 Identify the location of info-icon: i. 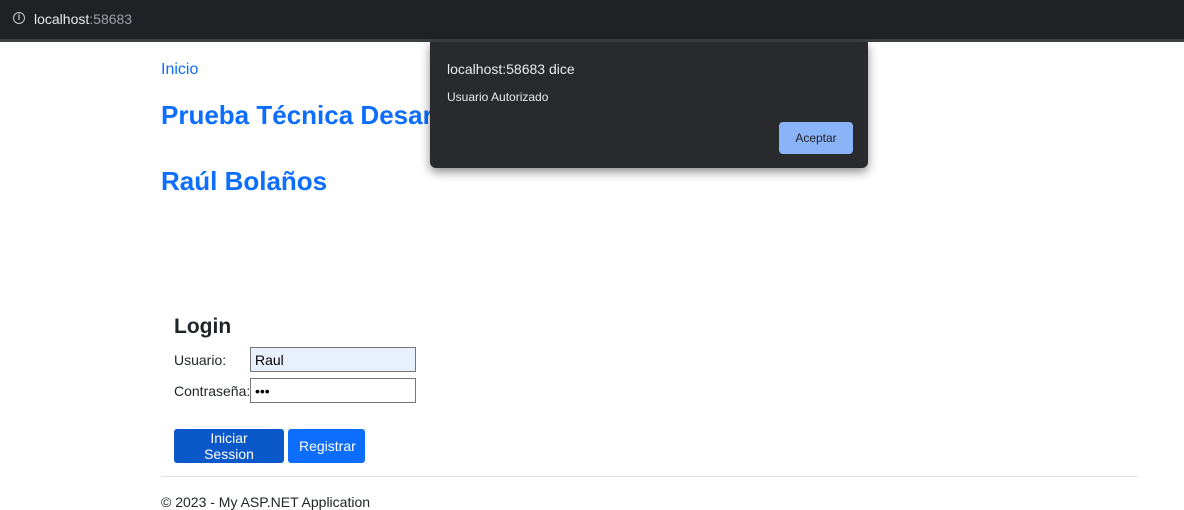
(19, 18).